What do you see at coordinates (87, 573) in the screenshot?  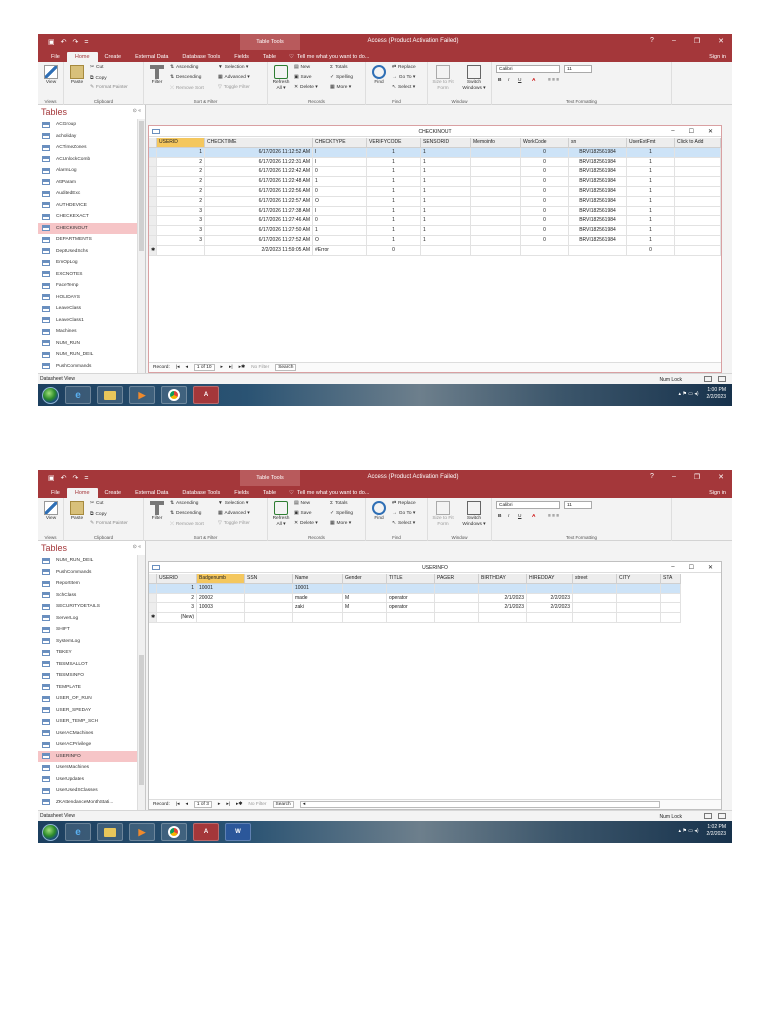 I see `nav-item-pushcommands: PushCommands` at bounding box center [87, 573].